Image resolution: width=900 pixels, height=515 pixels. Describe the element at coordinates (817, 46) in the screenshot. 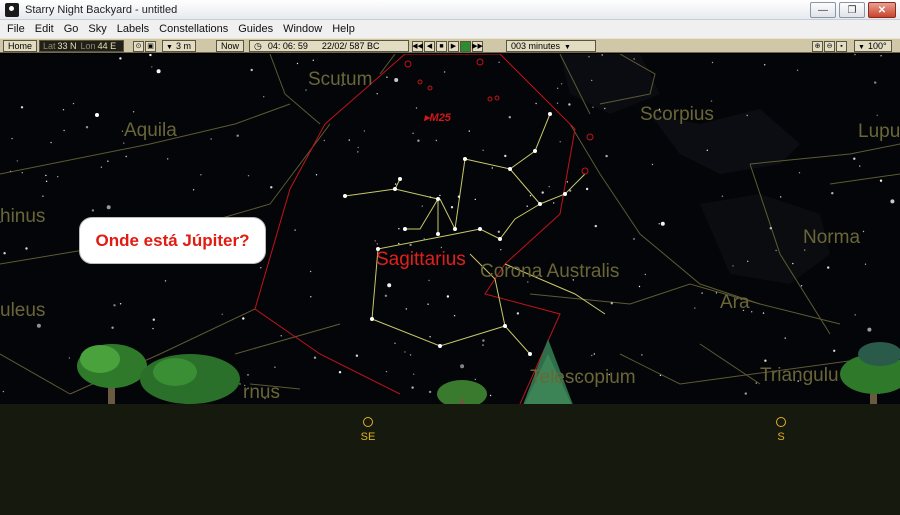

I see `zoom-in-icon: ⊕` at that location.